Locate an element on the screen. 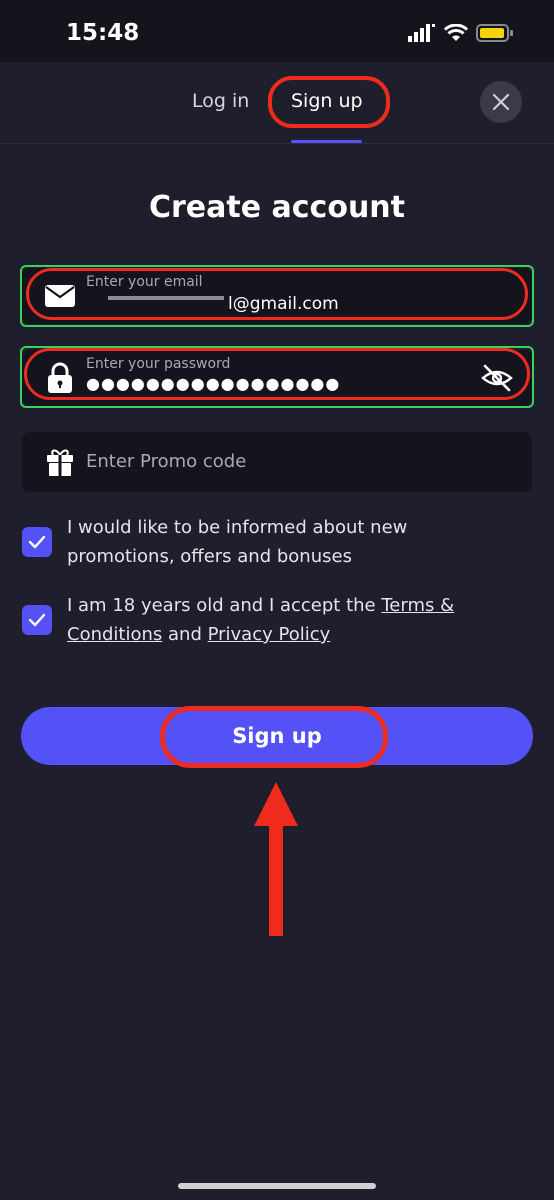 This screenshot has width=554, height=1200. status-time: 15:48 is located at coordinates (103, 33).